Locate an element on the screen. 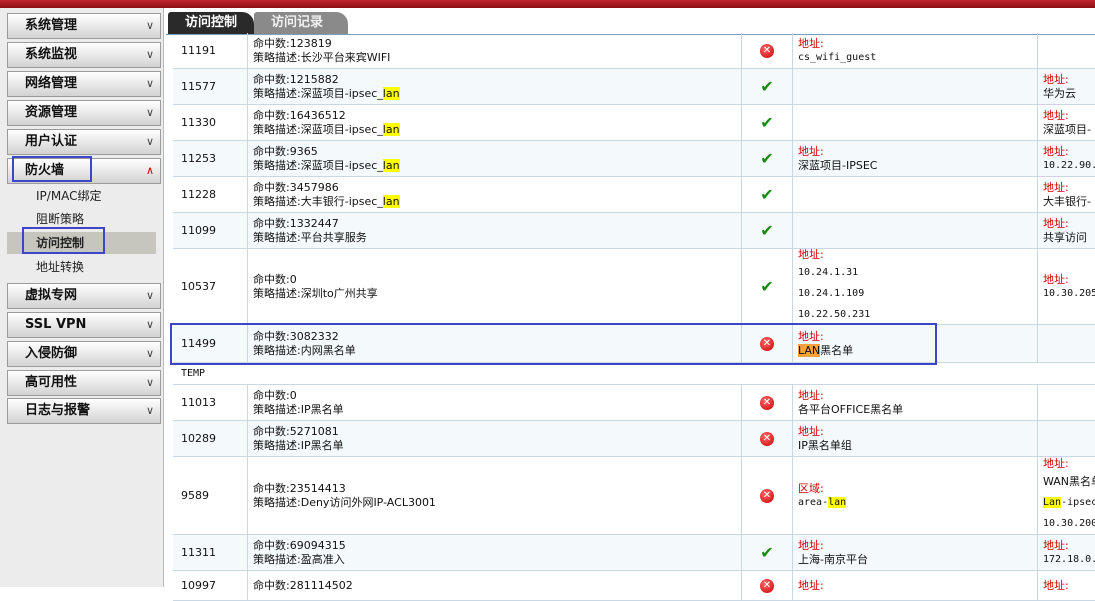 This screenshot has width=1095, height=601. submenu-address-translation: 地址转换 is located at coordinates (81, 267).